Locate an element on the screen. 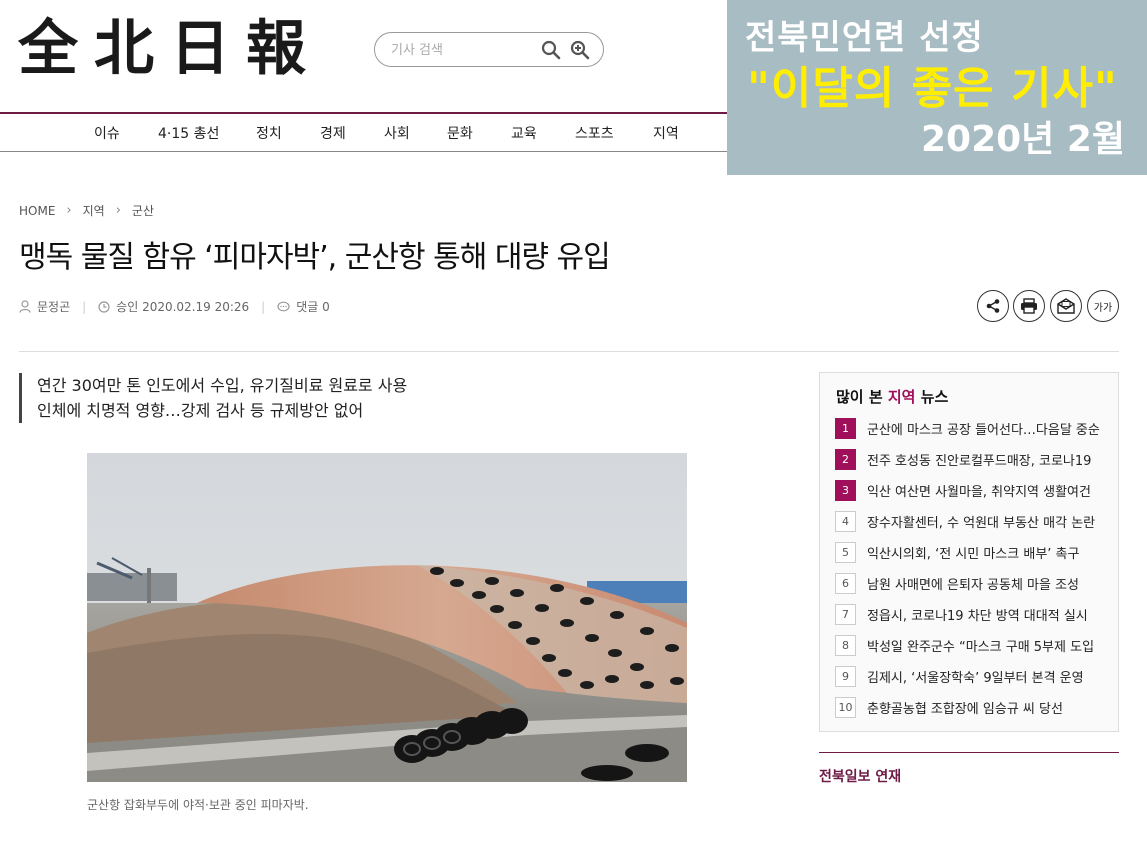  rank-number: 9 is located at coordinates (845, 676).